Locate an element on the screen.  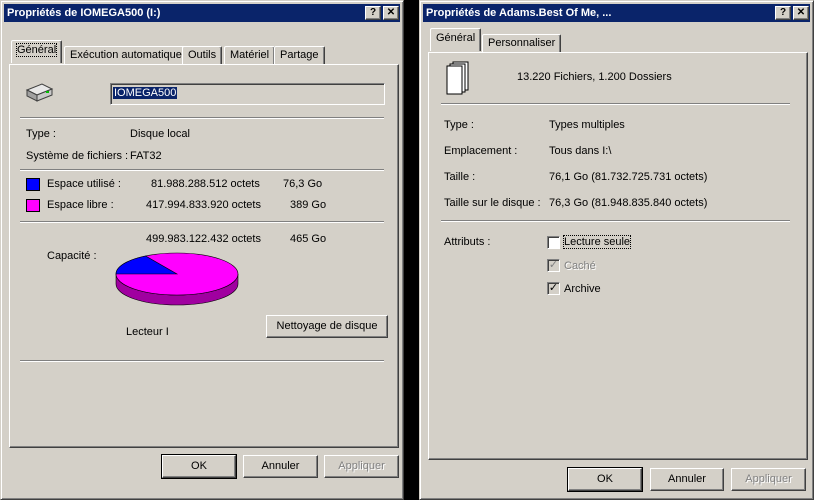
tab-sharing: Partage is located at coordinates (299, 55).